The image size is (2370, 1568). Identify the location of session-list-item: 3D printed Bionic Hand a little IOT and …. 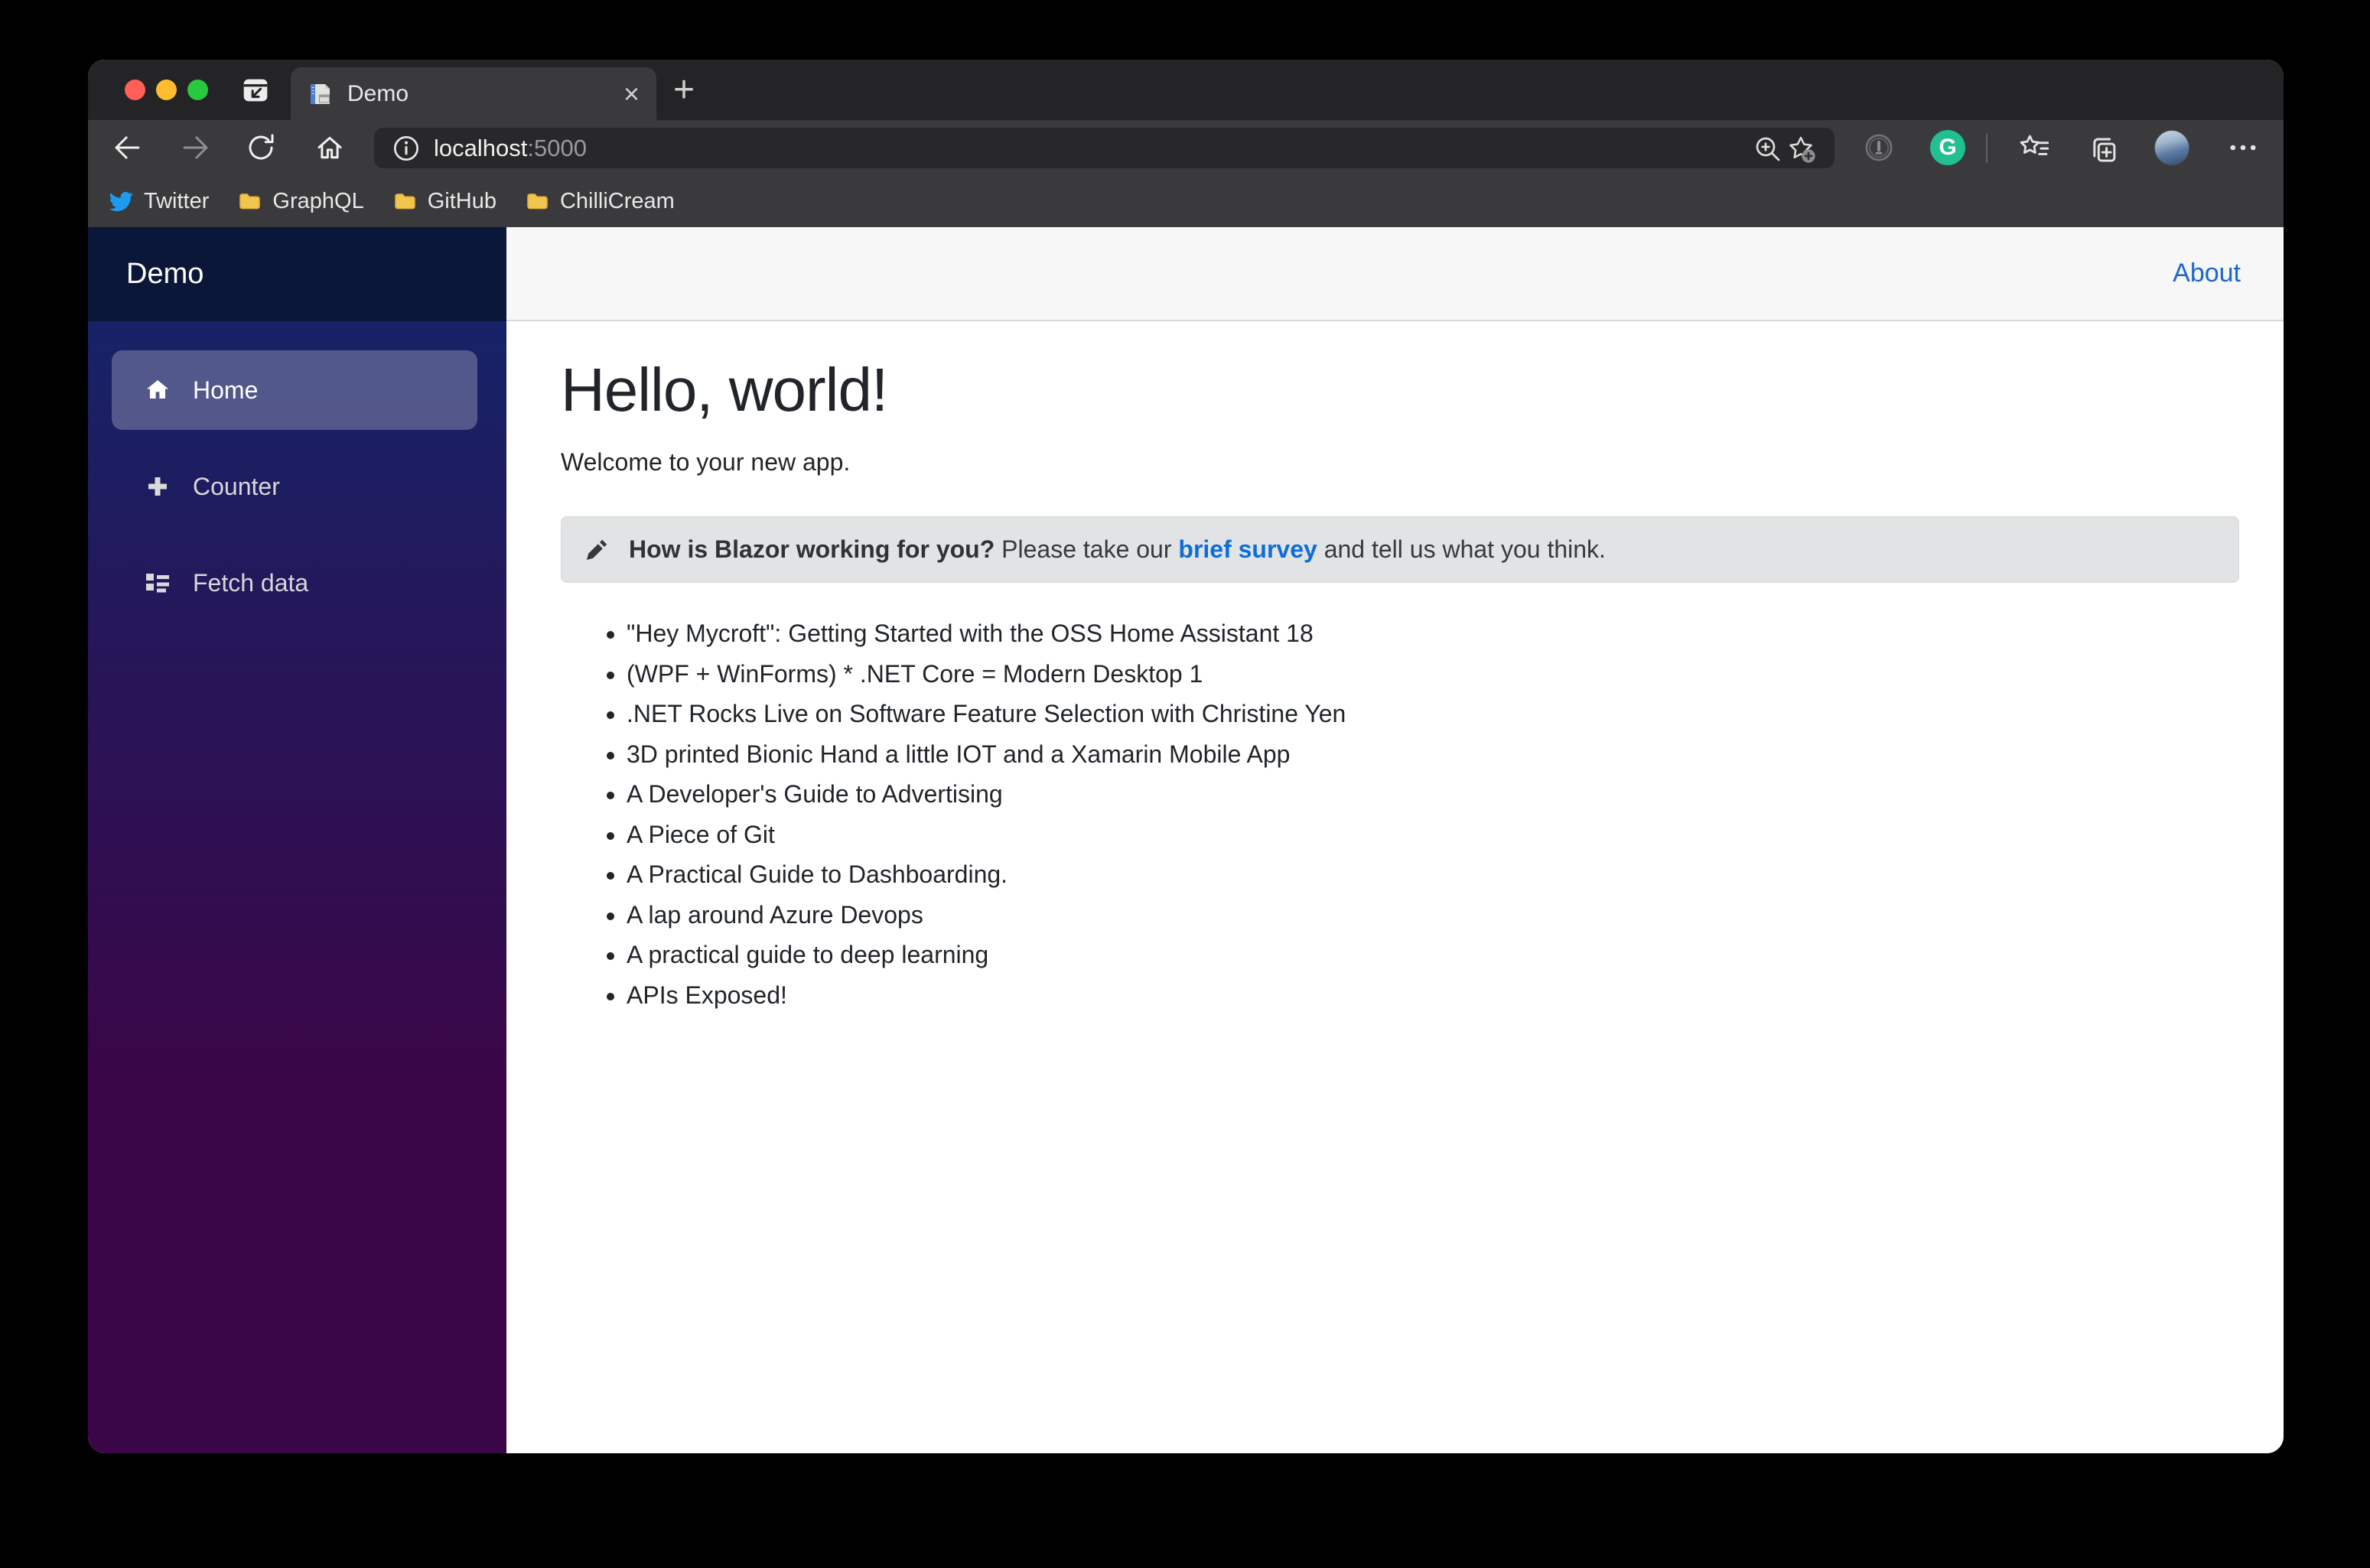
(1433, 754).